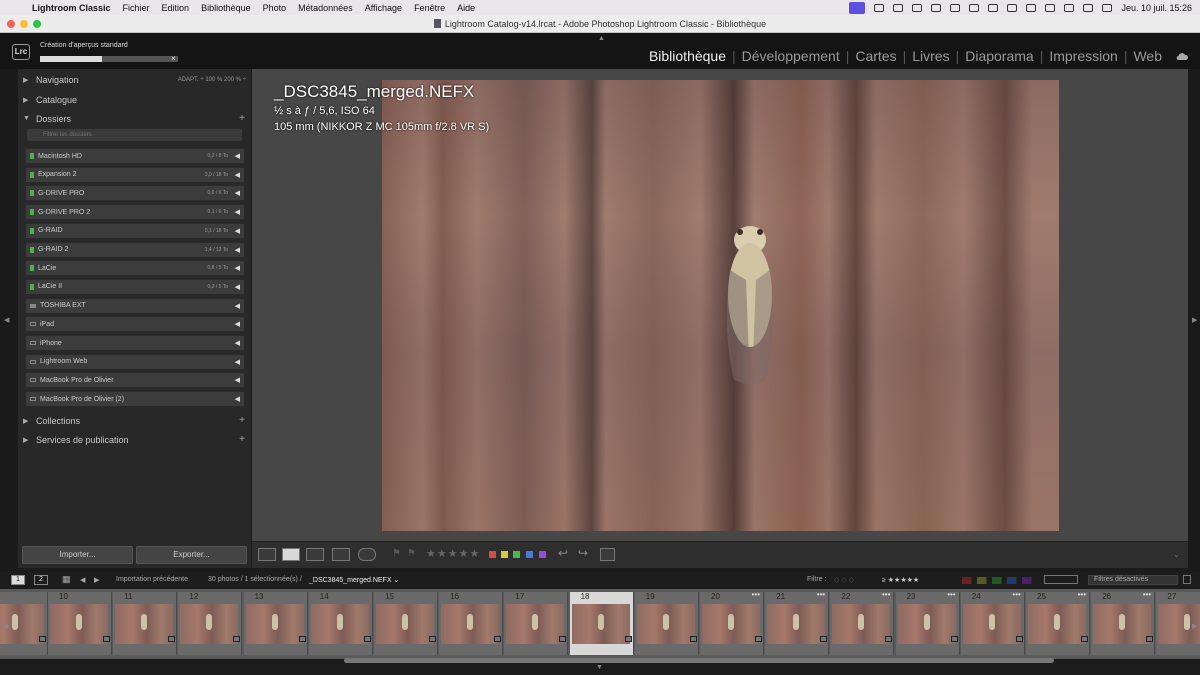 This screenshot has height=675, width=1200. What do you see at coordinates (275, 8) in the screenshot?
I see `menu-photo: Photo` at bounding box center [275, 8].